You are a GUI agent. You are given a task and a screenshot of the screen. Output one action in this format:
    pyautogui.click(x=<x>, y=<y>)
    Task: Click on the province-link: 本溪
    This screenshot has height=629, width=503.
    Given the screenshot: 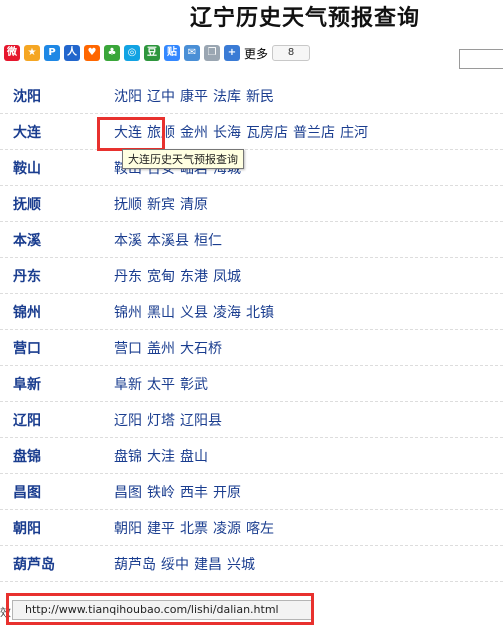 What is the action you would take?
    pyautogui.click(x=27, y=240)
    